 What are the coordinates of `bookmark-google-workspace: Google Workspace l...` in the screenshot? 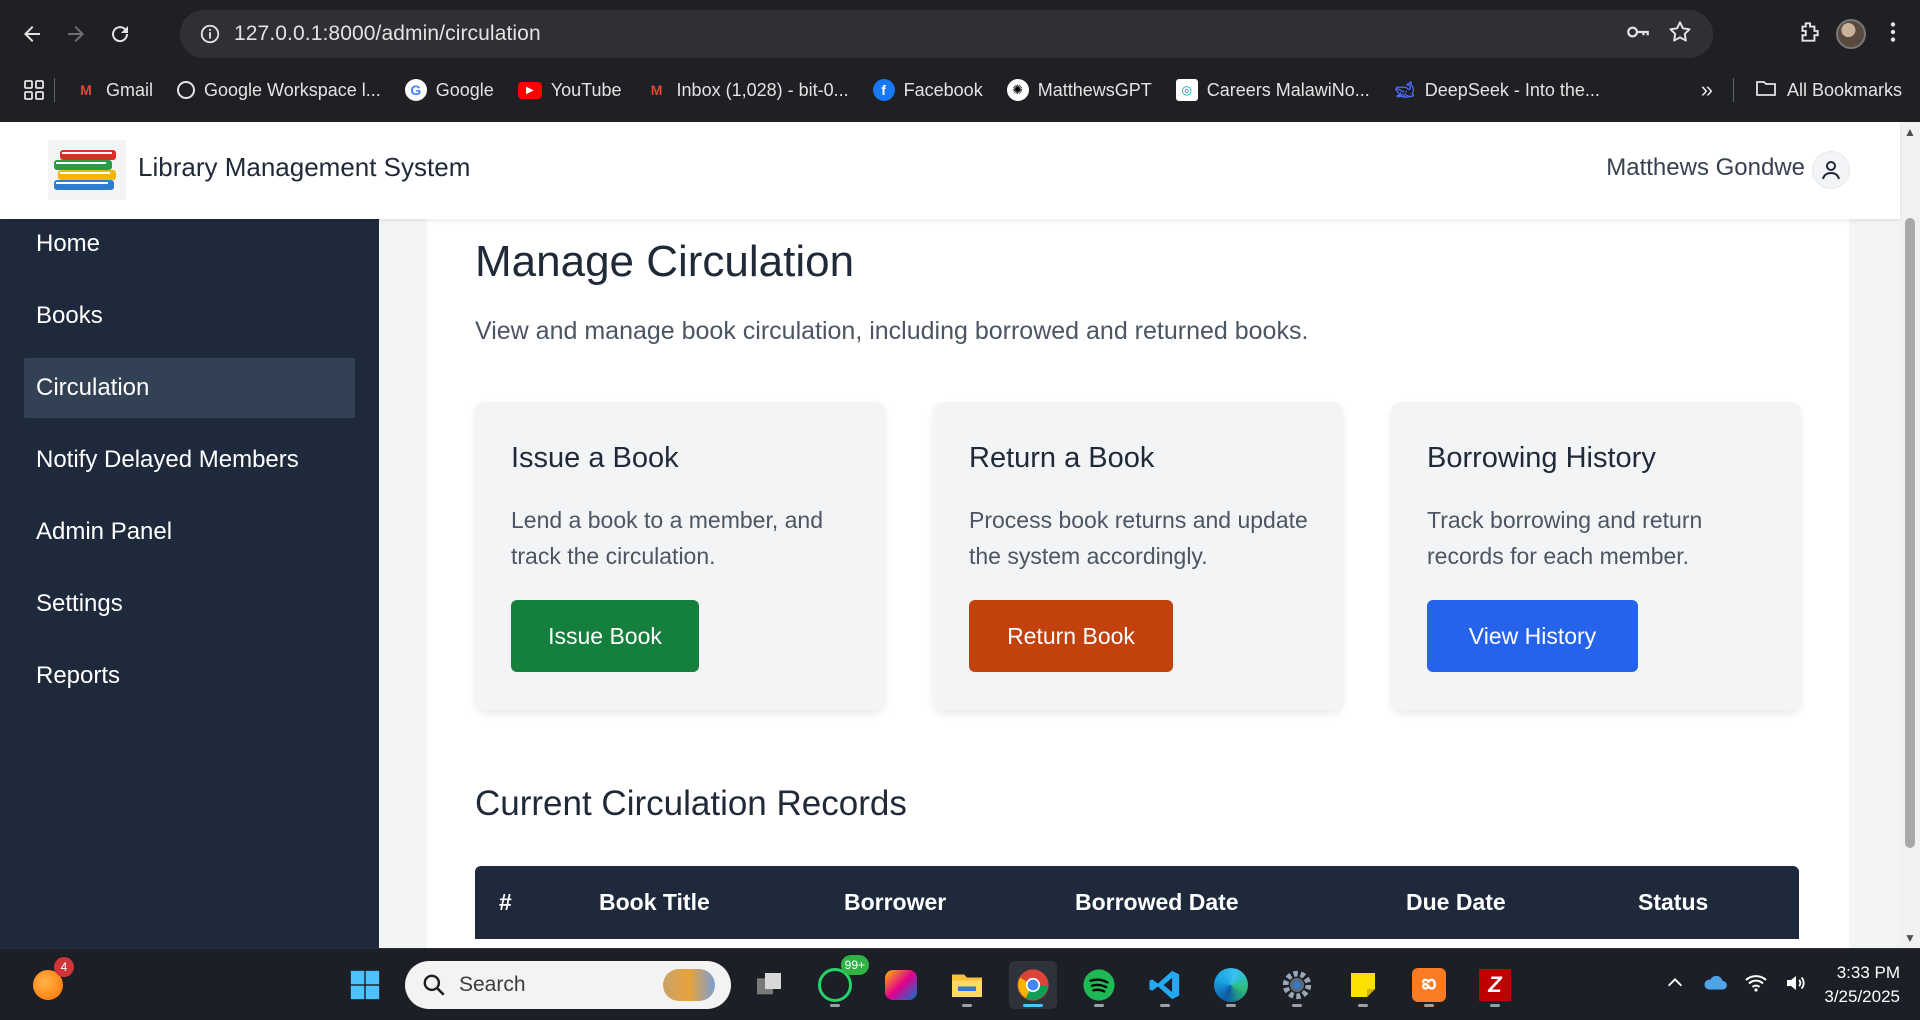 It's located at (279, 90).